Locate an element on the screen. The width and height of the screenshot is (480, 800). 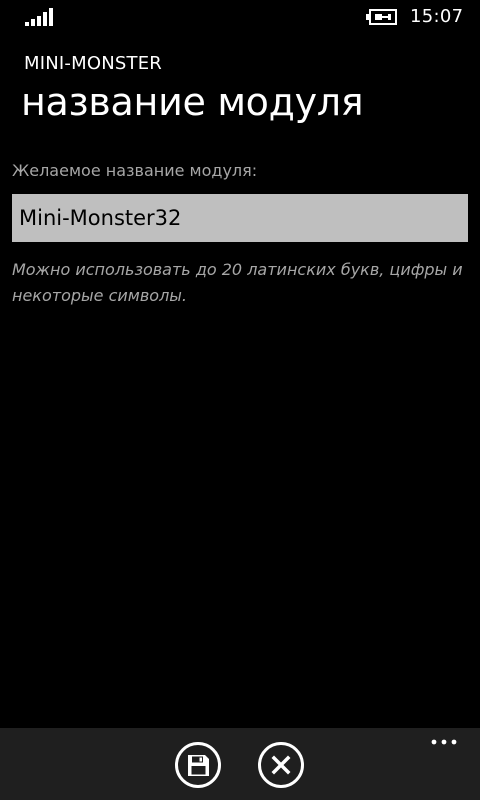
app-bar is located at coordinates (240, 764).